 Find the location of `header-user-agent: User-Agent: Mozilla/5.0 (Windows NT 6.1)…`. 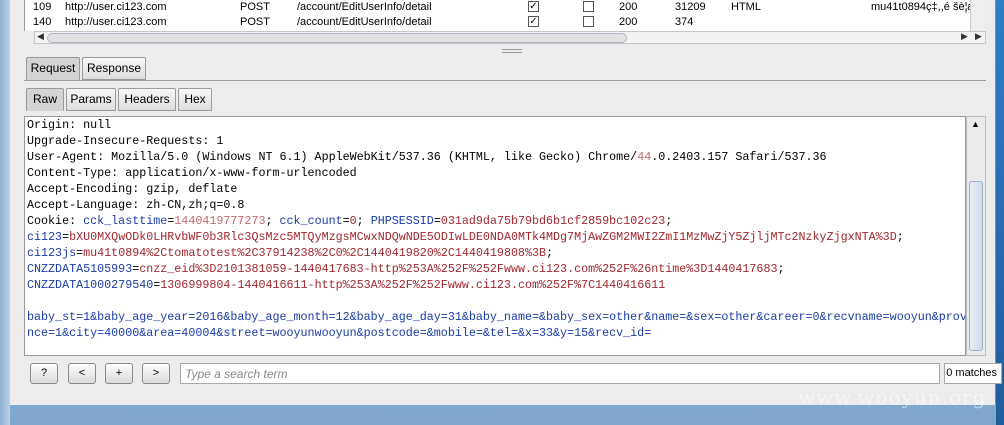

header-user-agent: User-Agent: Mozilla/5.0 (Windows NT 6.1)… is located at coordinates (427, 157).